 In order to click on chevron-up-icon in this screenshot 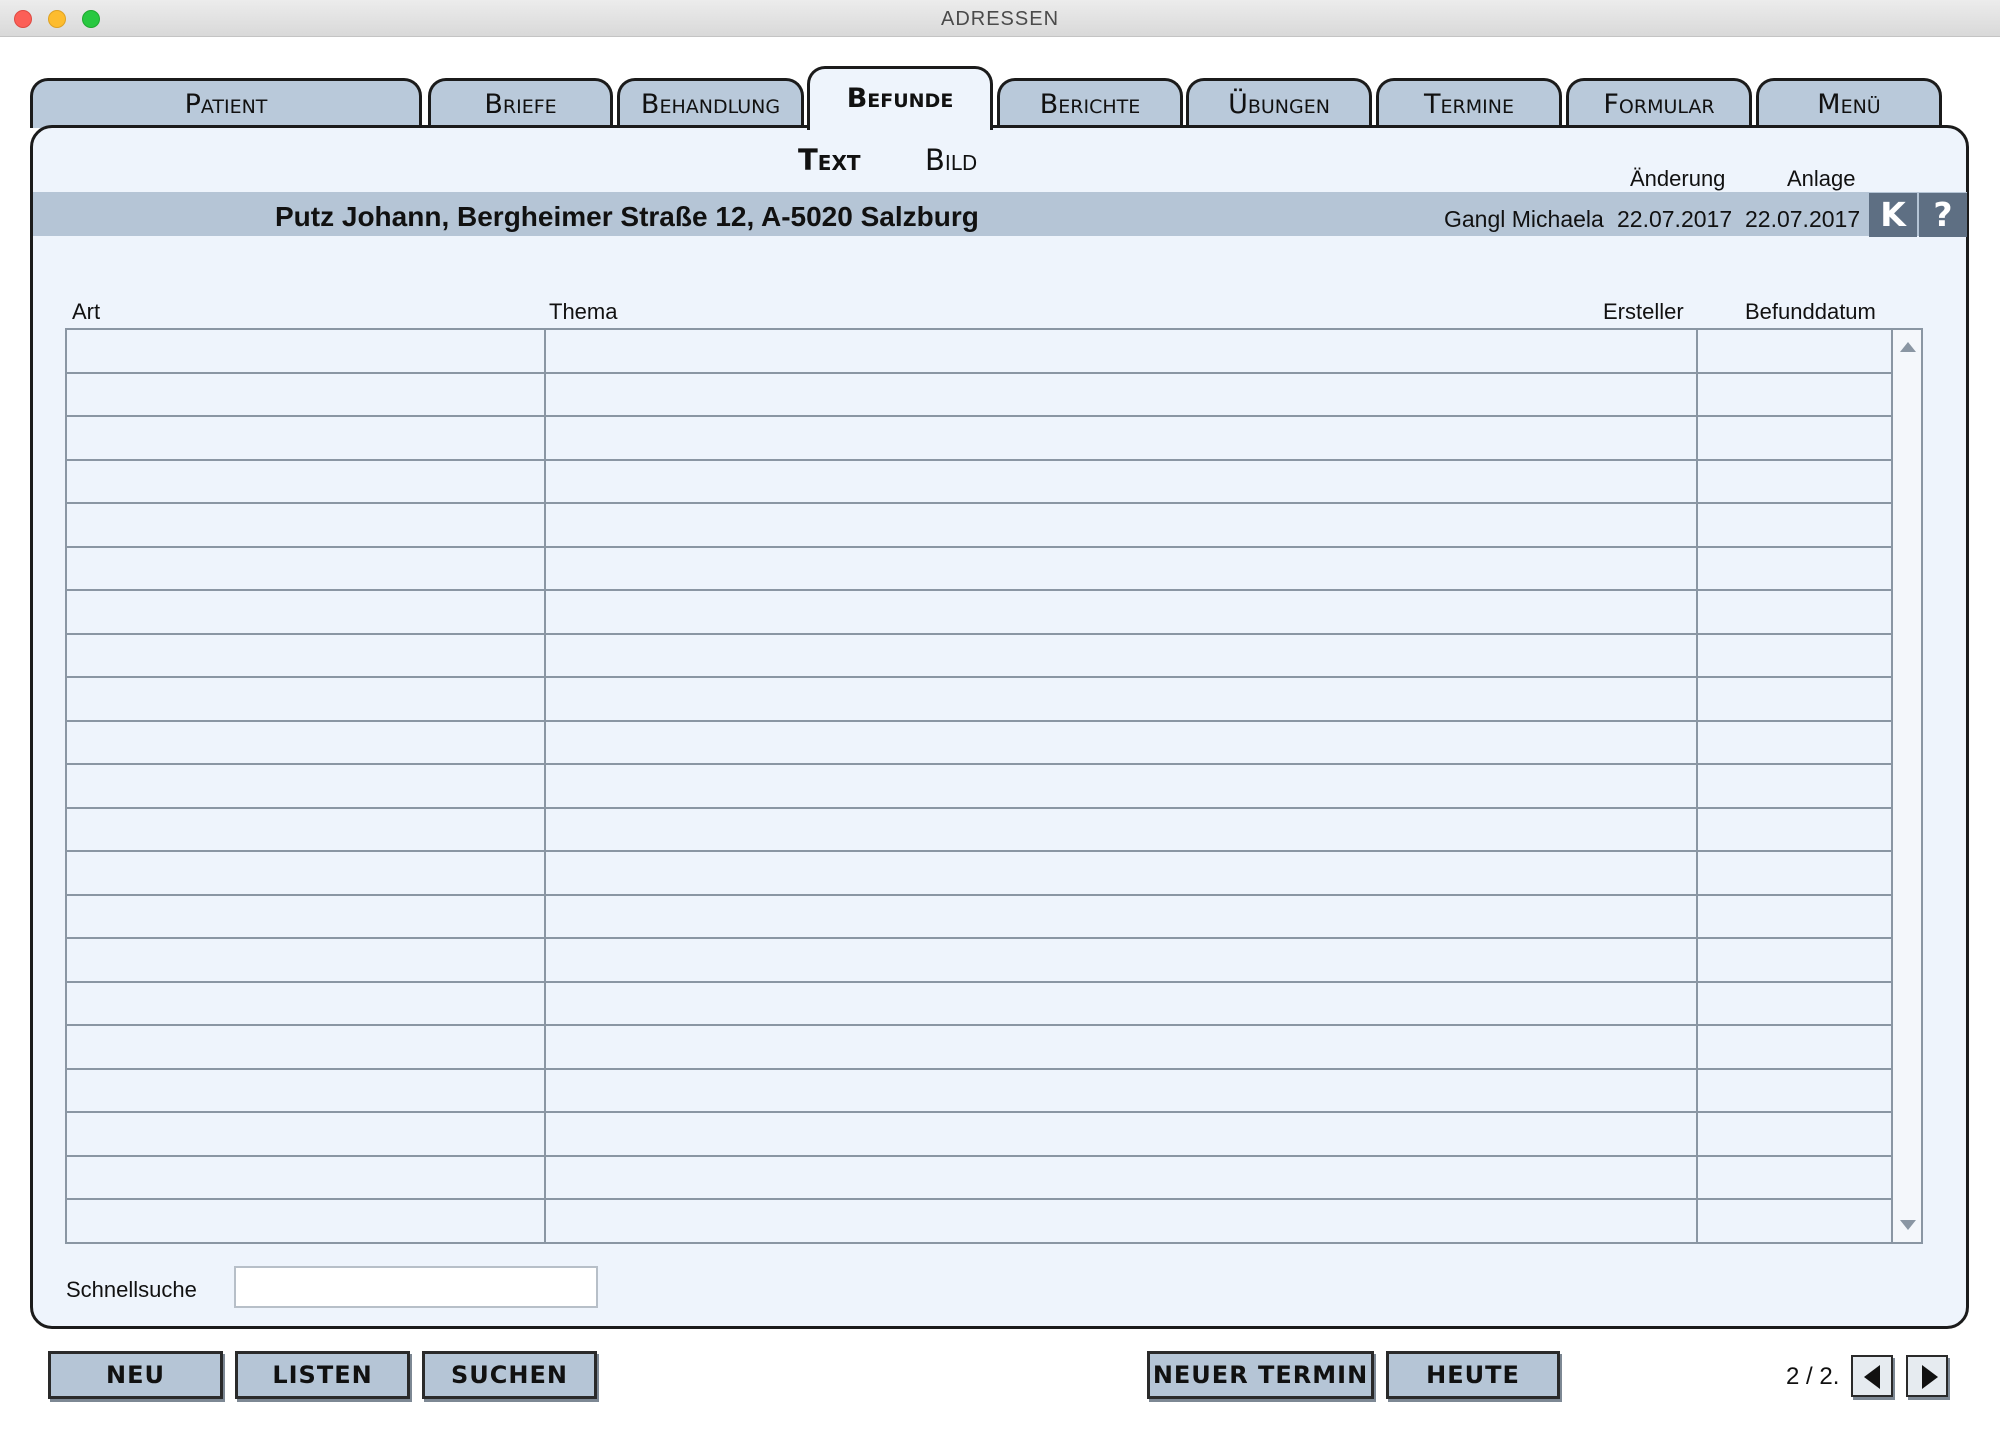, I will do `click(1908, 347)`.